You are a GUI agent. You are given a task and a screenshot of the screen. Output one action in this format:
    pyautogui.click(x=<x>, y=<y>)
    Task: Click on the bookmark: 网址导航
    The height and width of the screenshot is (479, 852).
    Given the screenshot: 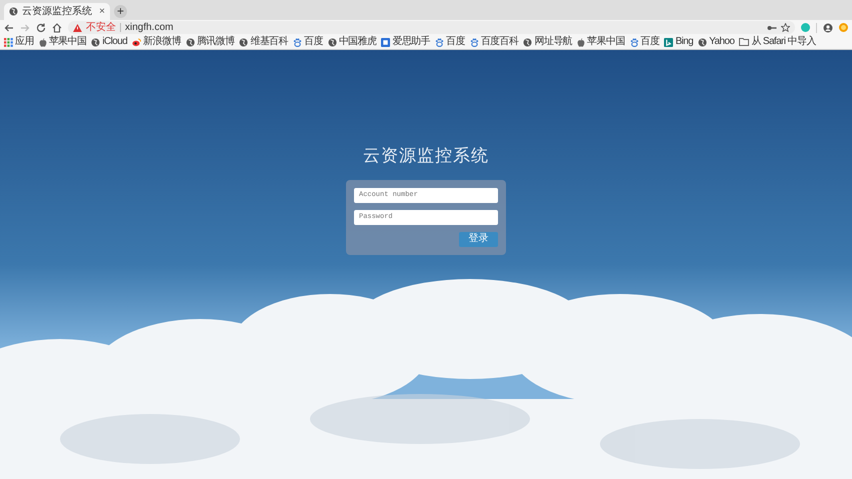 What is the action you would take?
    pyautogui.click(x=547, y=42)
    